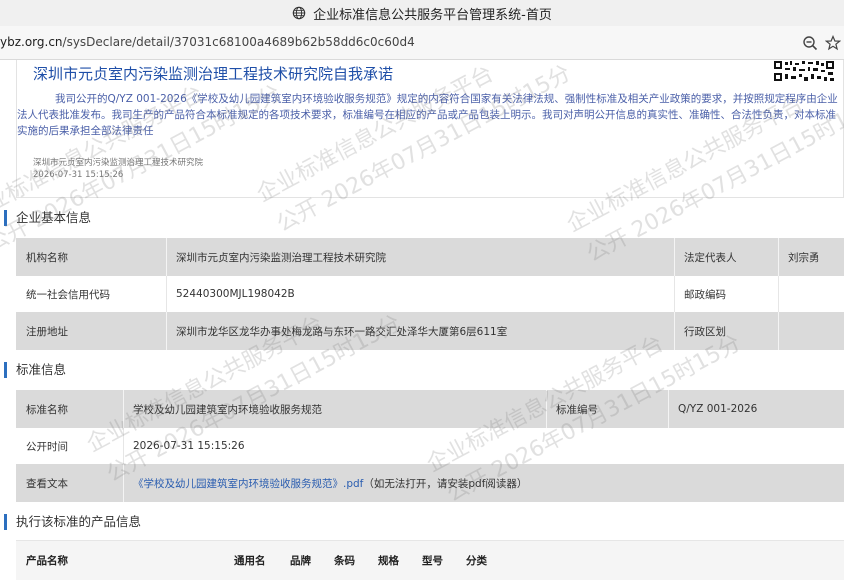  What do you see at coordinates (577, 409) in the screenshot?
I see `standard-number-label: 标准编号` at bounding box center [577, 409].